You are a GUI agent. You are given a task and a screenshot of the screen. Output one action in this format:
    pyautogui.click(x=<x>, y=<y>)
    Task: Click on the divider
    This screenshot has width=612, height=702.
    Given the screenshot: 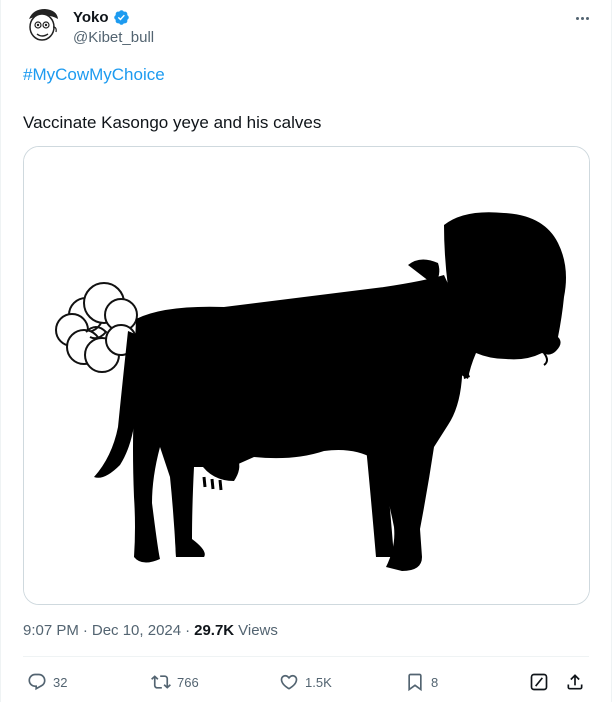 What is the action you would take?
    pyautogui.click(x=306, y=656)
    